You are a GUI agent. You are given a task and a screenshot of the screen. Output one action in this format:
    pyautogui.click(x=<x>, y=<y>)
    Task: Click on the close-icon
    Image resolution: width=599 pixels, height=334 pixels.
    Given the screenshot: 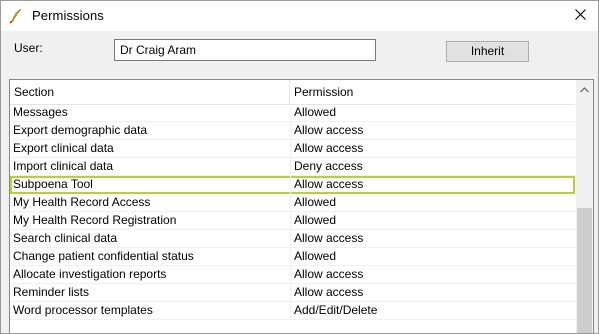 What is the action you would take?
    pyautogui.click(x=580, y=16)
    